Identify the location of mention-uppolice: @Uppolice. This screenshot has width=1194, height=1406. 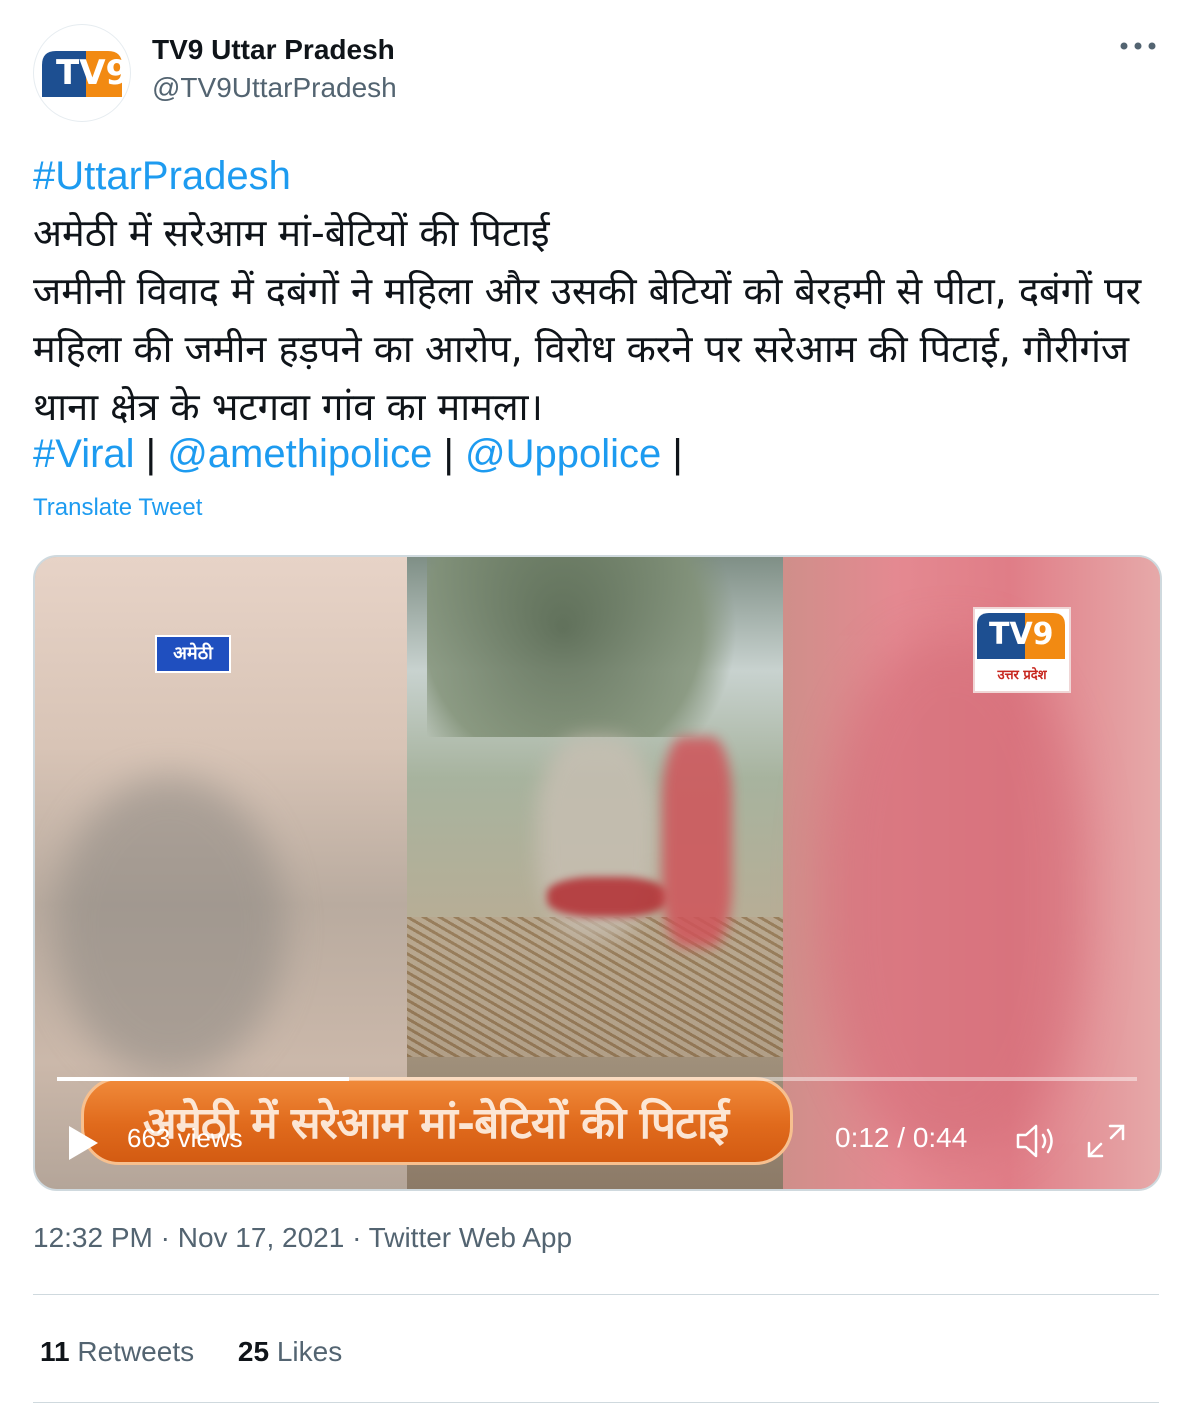
(563, 454).